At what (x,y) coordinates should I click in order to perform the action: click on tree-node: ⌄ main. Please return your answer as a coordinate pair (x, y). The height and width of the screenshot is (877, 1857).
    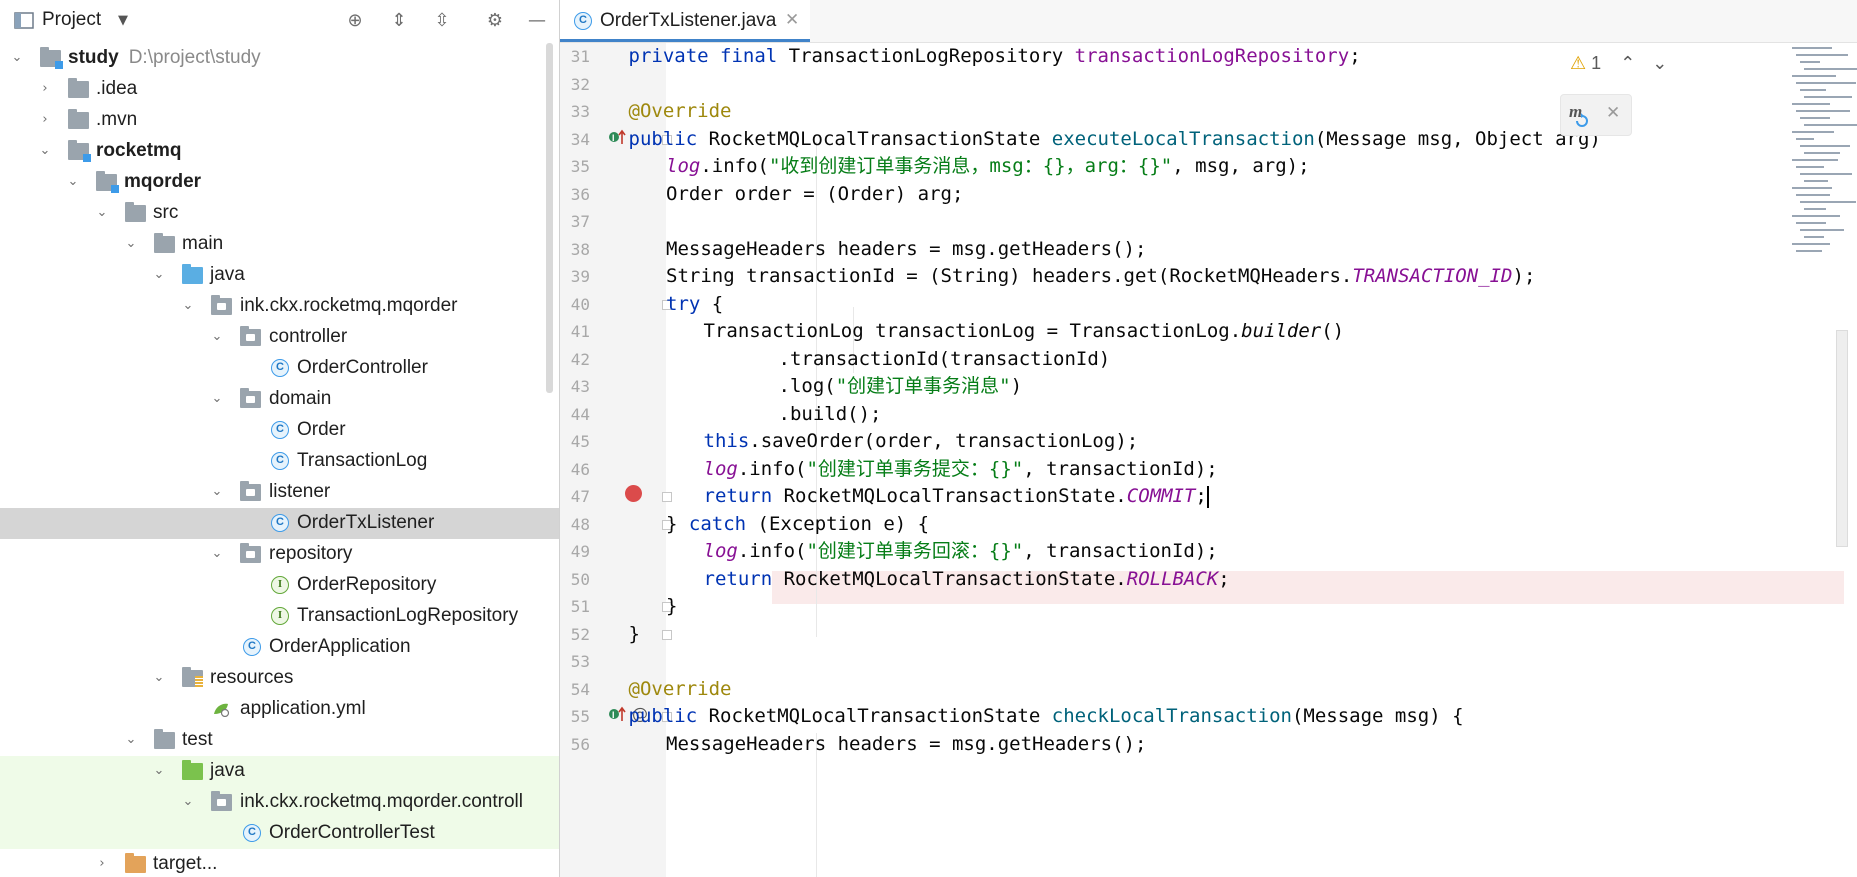
    Looking at the image, I should click on (279, 244).